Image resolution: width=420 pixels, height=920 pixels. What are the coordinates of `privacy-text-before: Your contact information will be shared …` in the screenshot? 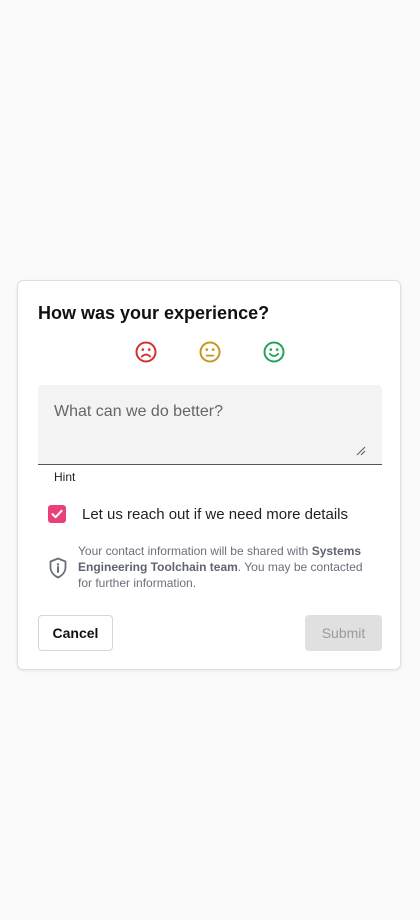 It's located at (195, 551).